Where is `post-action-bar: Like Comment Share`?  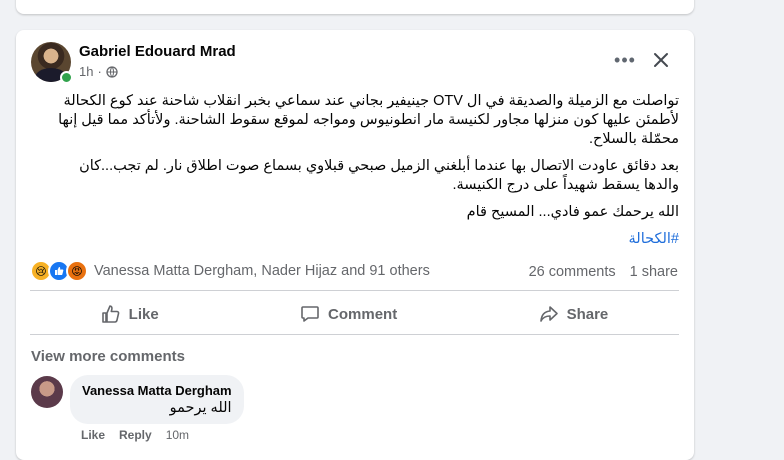 post-action-bar: Like Comment Share is located at coordinates (354, 314).